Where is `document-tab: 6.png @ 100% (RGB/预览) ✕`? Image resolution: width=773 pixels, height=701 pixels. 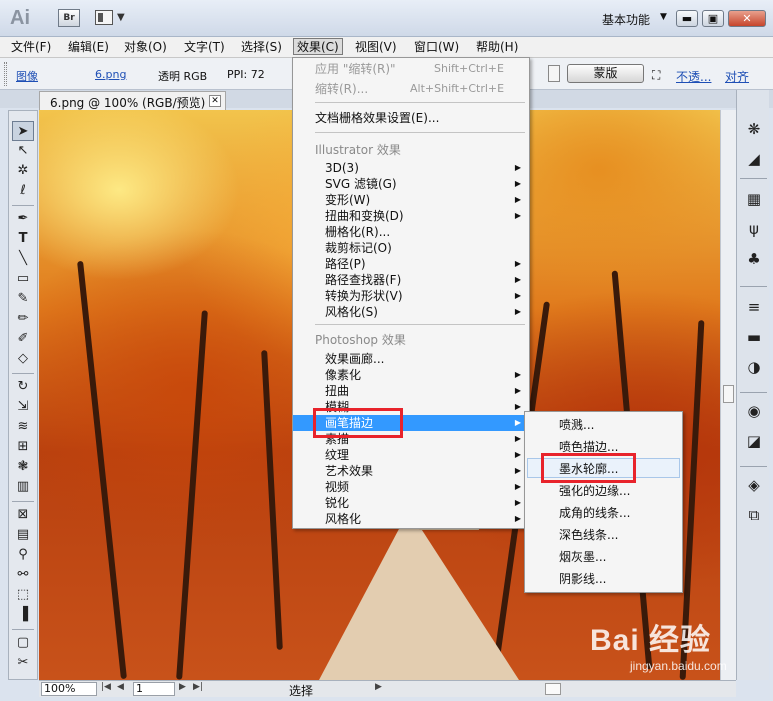
document-tab: 6.png @ 100% (RGB/预览) ✕ is located at coordinates (132, 100).